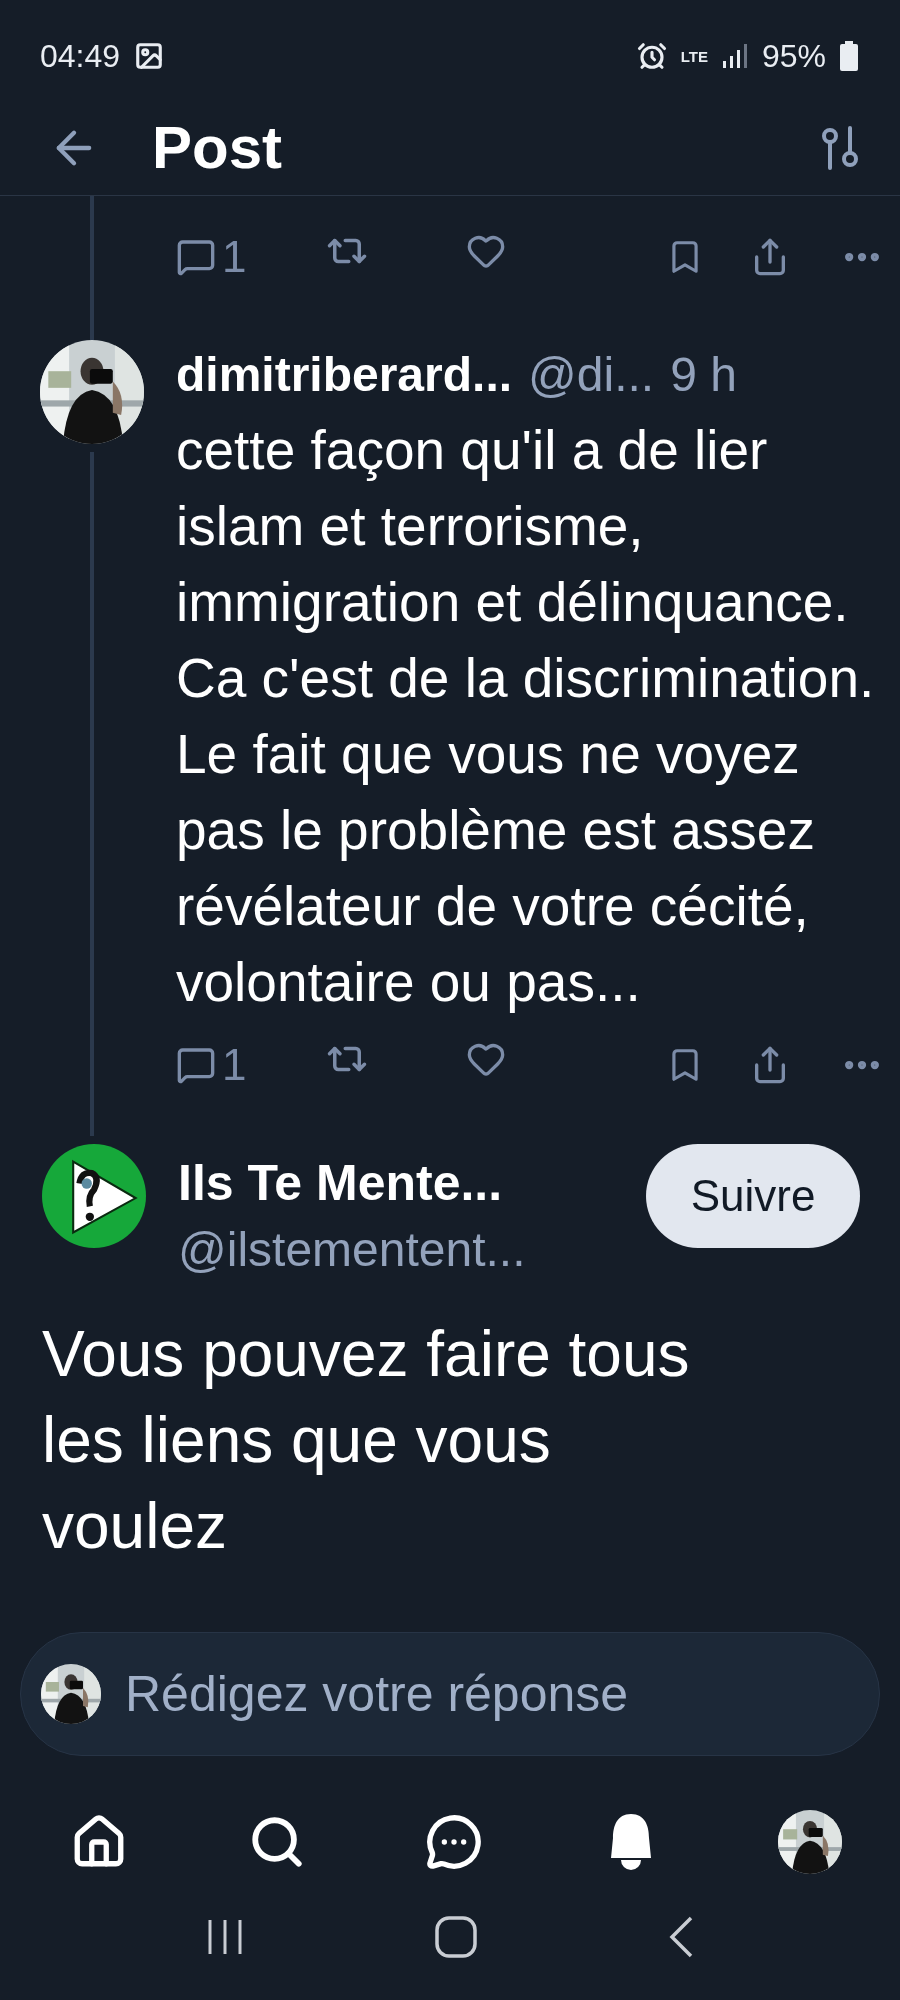 This screenshot has width=900, height=2000. I want to click on reply-box: Rédigez votre réponse, so click(450, 1694).